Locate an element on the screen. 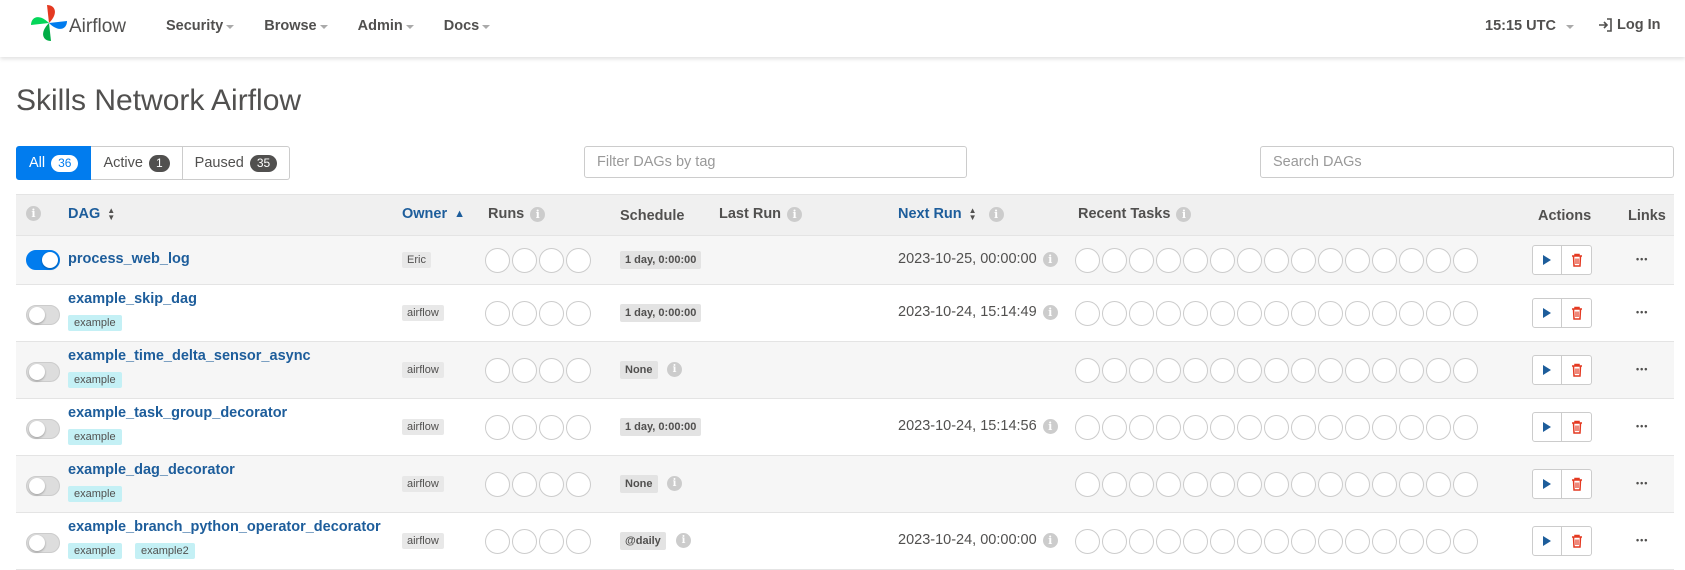 This screenshot has height=570, width=1685. menu-security: Security is located at coordinates (200, 26).